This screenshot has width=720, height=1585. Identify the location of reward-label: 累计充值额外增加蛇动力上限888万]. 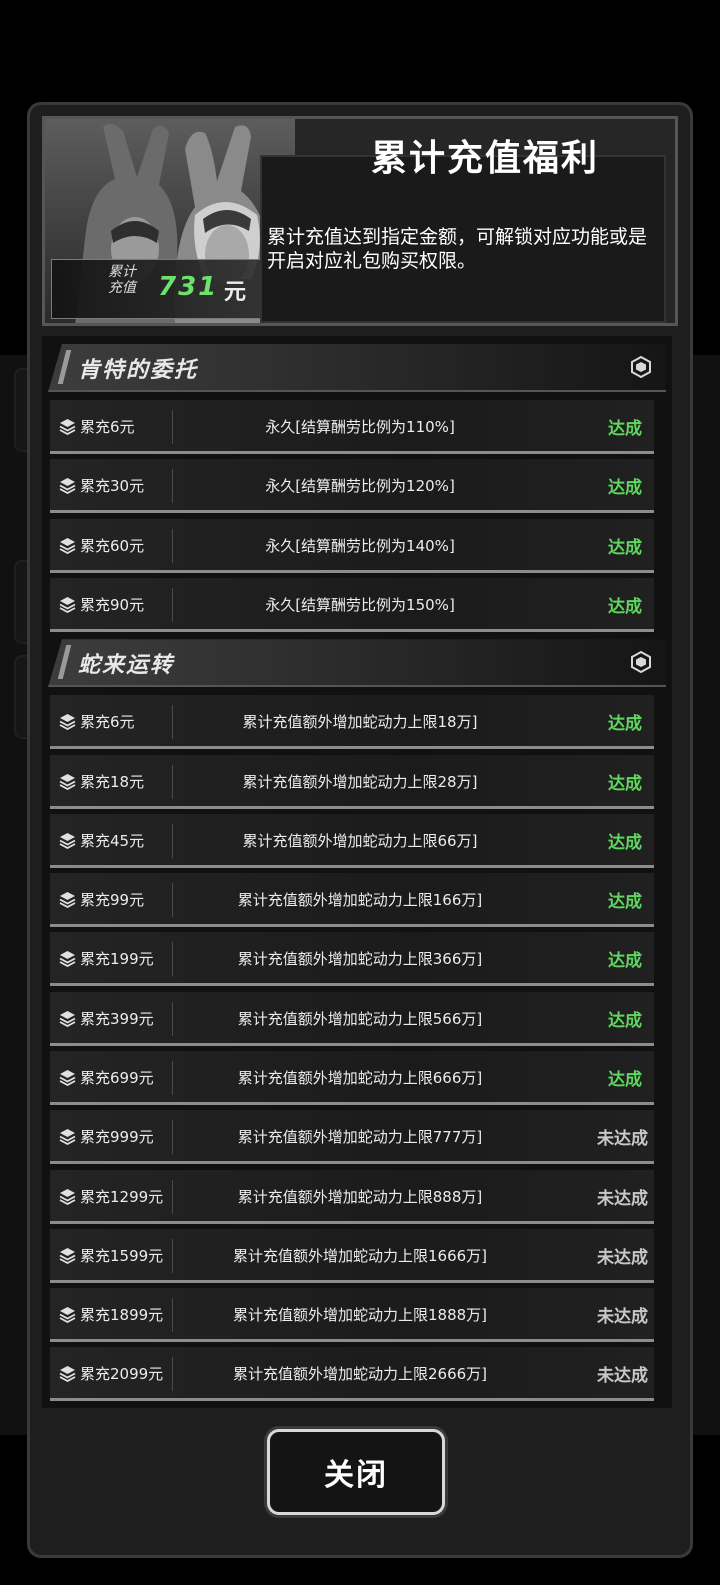
(360, 1197).